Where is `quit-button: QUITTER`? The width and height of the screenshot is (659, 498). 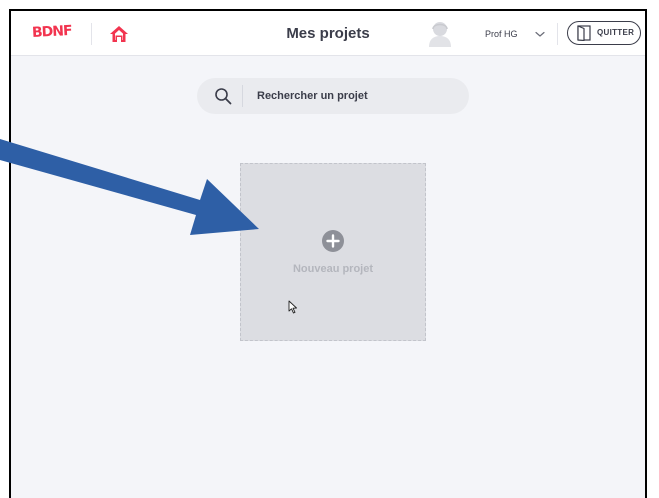
quit-button: QUITTER is located at coordinates (604, 33).